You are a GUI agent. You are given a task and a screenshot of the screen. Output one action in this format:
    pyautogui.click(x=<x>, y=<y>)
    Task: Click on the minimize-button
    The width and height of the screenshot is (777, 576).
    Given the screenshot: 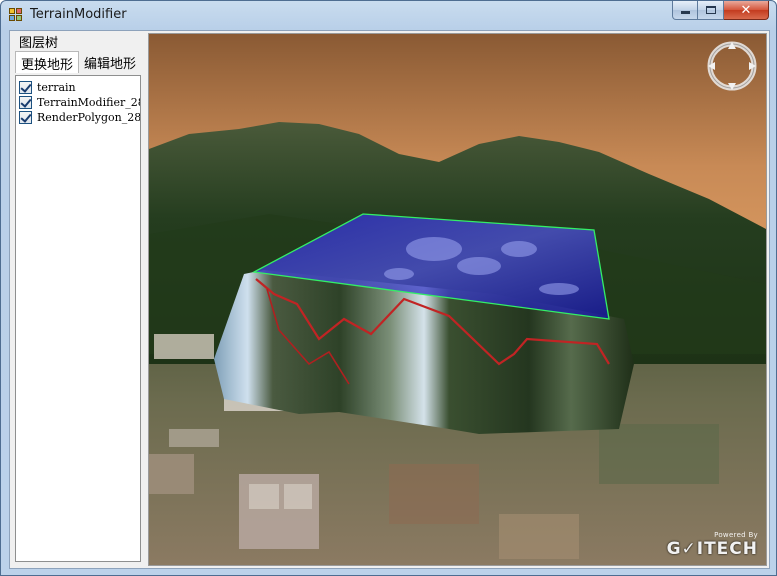 What is the action you would take?
    pyautogui.click(x=685, y=10)
    